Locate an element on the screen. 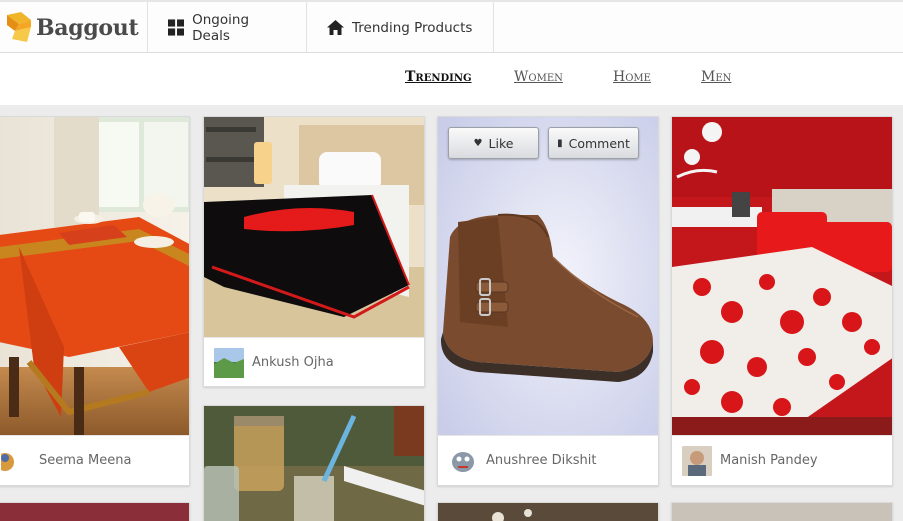 This screenshot has height=521, width=903. card-owner: Manish Pandey is located at coordinates (782, 460).